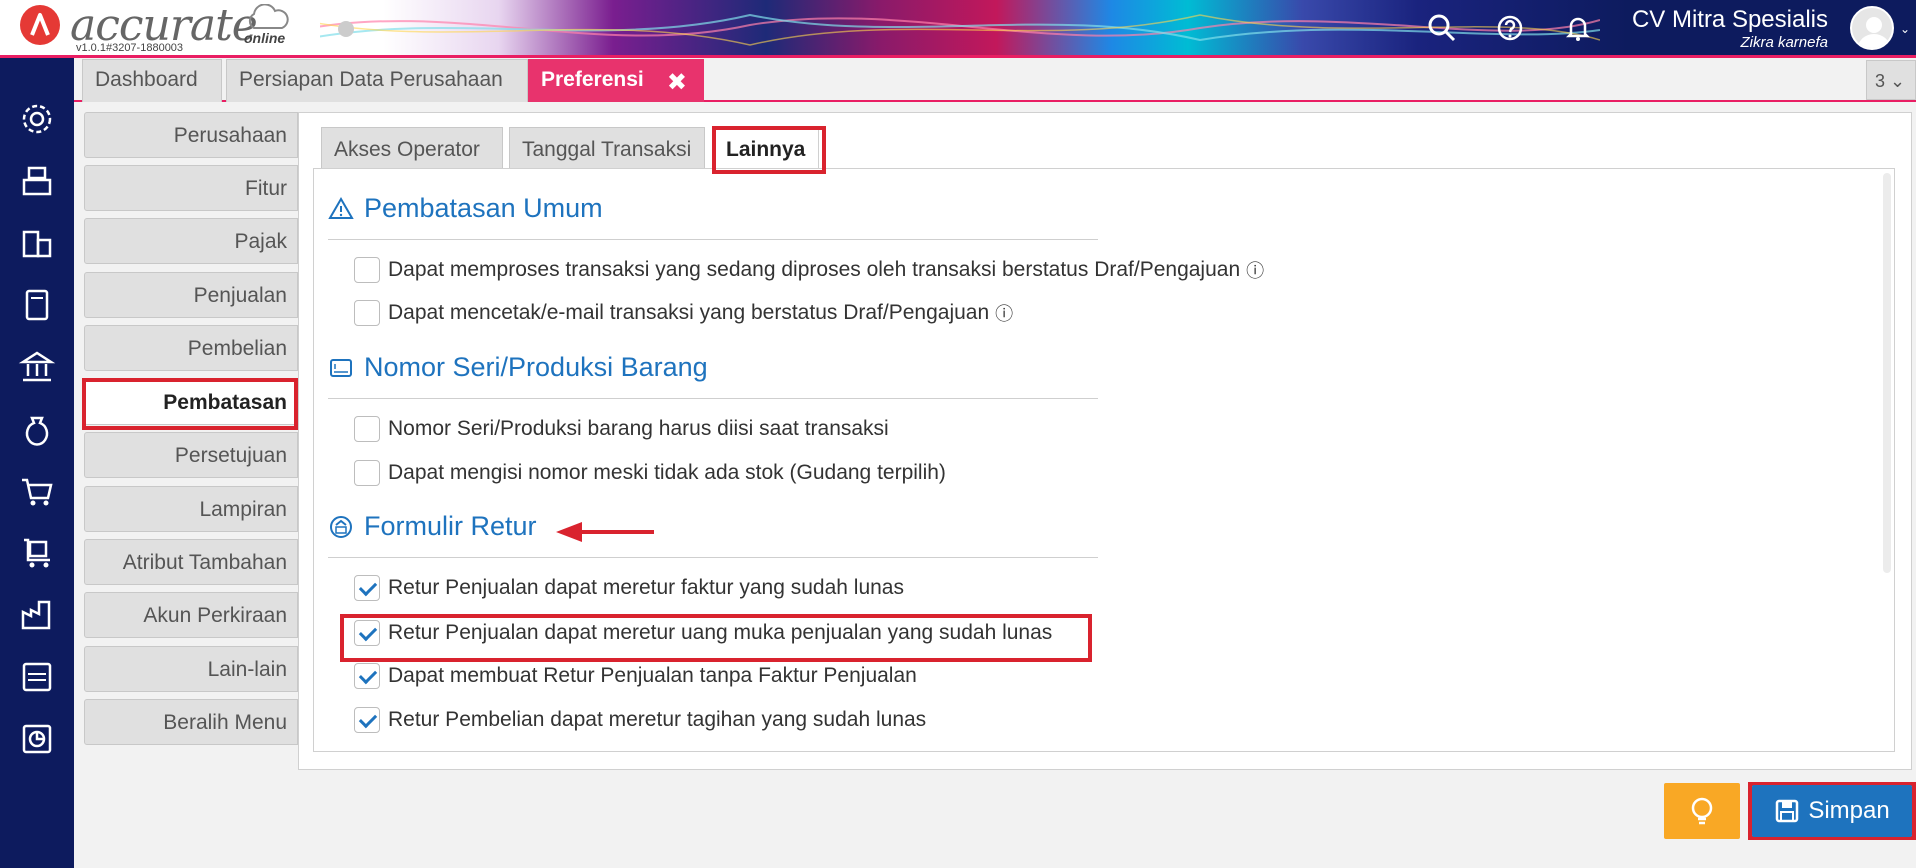 The height and width of the screenshot is (868, 1916). Describe the element at coordinates (191, 722) in the screenshot. I see `menu-item-beralih-menu: Beralih Menu` at that location.